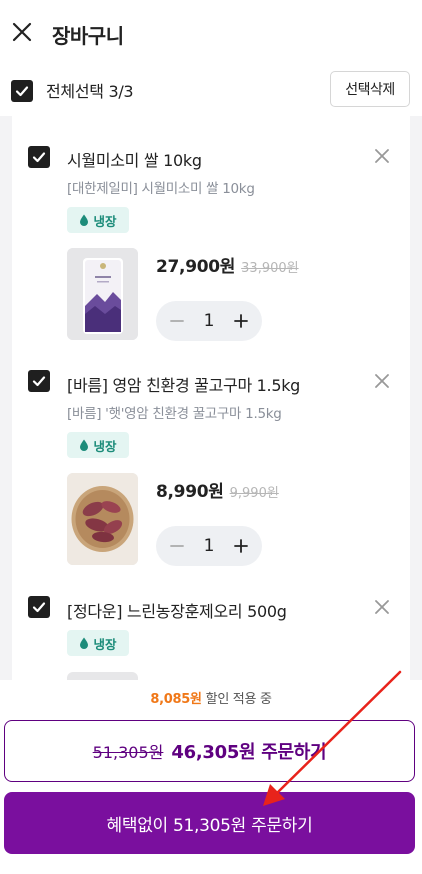 The width and height of the screenshot is (422, 874). I want to click on discount-amount: 8,085원, so click(176, 699).